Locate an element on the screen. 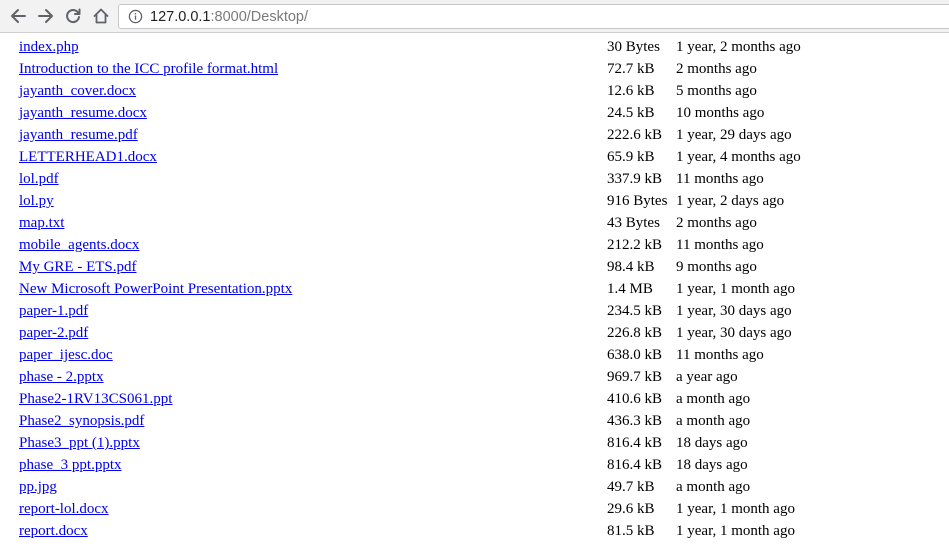  file-size: 226.8 kB is located at coordinates (635, 333).